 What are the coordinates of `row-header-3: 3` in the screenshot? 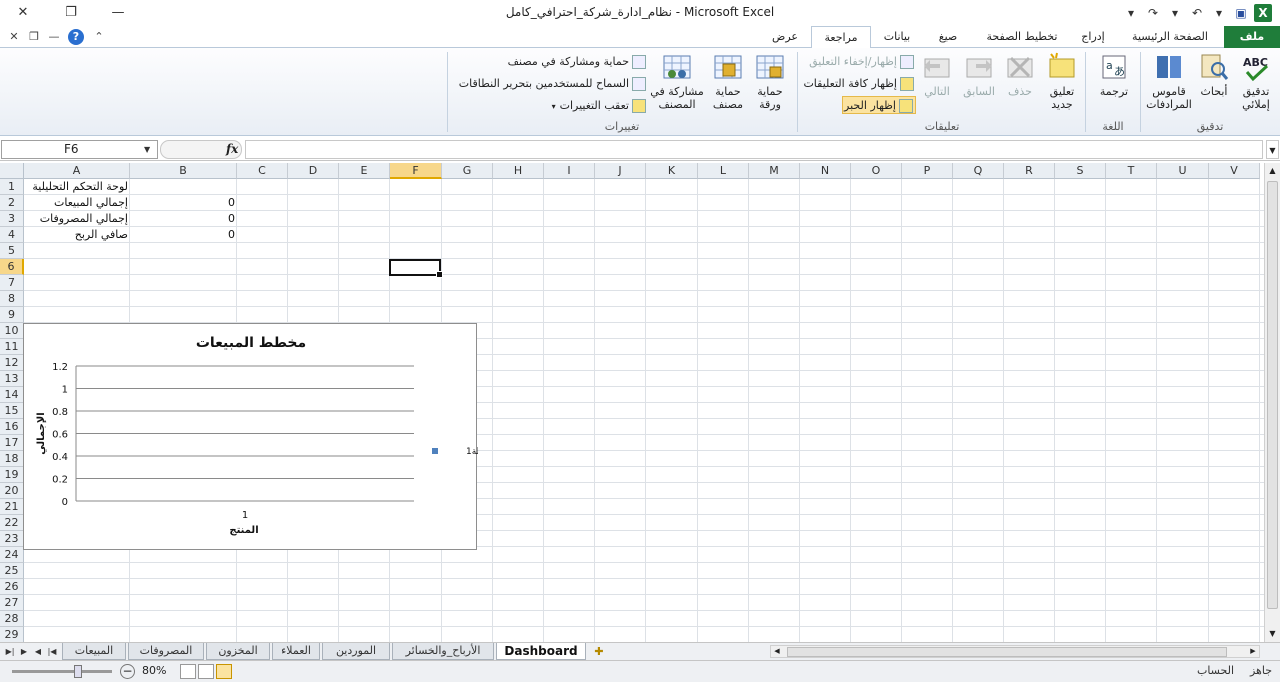 It's located at (12, 219).